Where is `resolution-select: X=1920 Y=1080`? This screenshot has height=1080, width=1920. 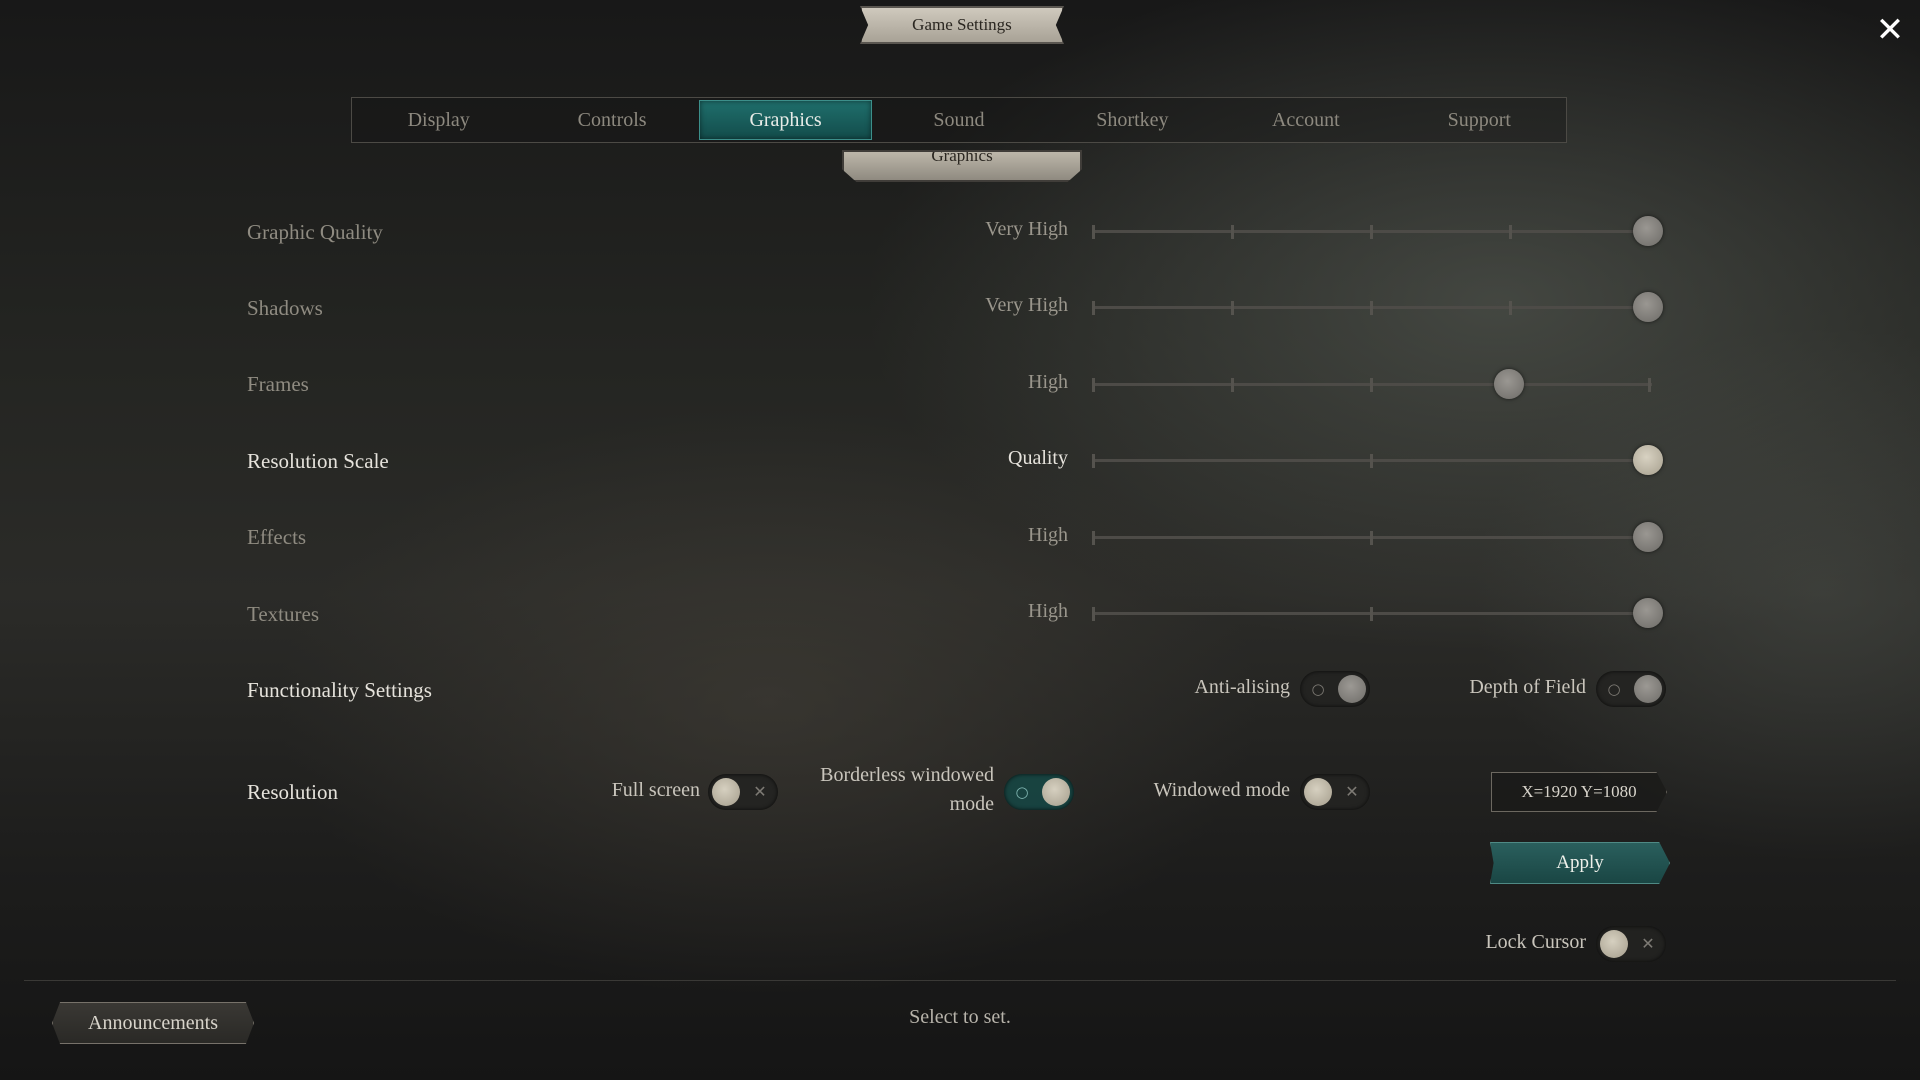
resolution-select: X=1920 Y=1080 is located at coordinates (1579, 792).